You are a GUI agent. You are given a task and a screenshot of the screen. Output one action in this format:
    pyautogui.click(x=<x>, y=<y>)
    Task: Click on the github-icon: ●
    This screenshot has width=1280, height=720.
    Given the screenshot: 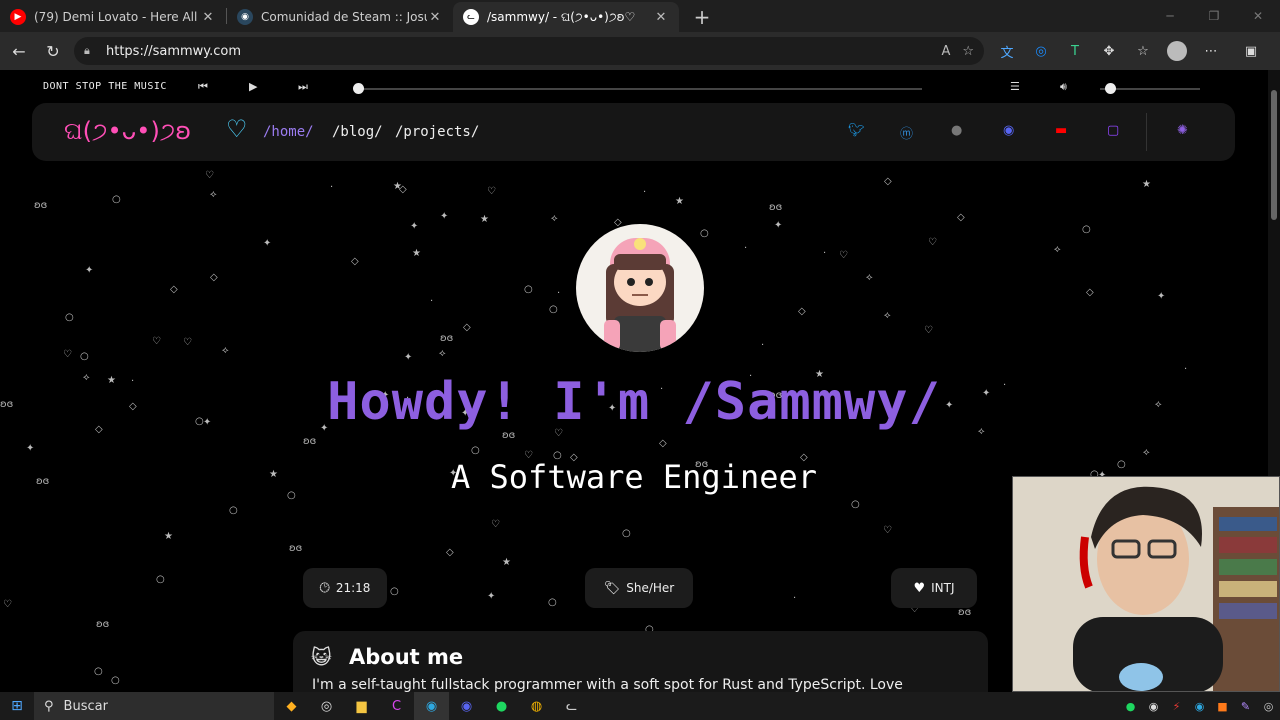 What is the action you would take?
    pyautogui.click(x=956, y=130)
    